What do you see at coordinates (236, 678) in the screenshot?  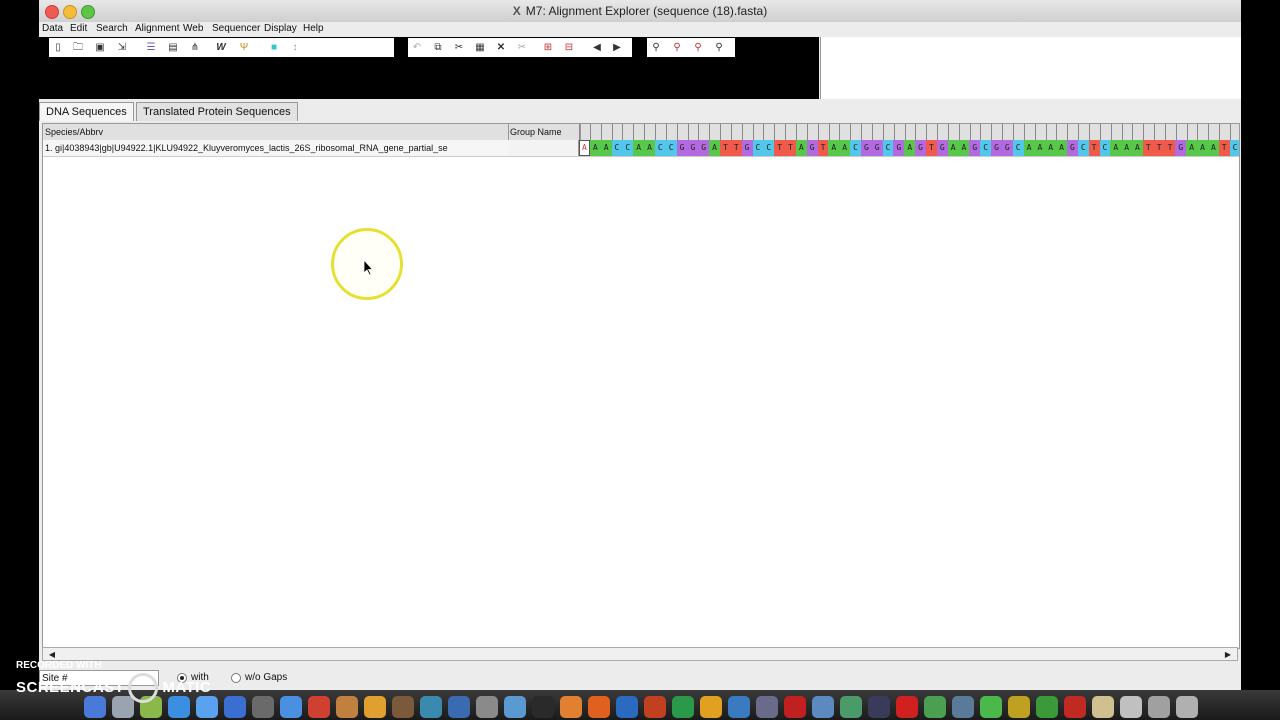 I see `without-gaps-radio` at bounding box center [236, 678].